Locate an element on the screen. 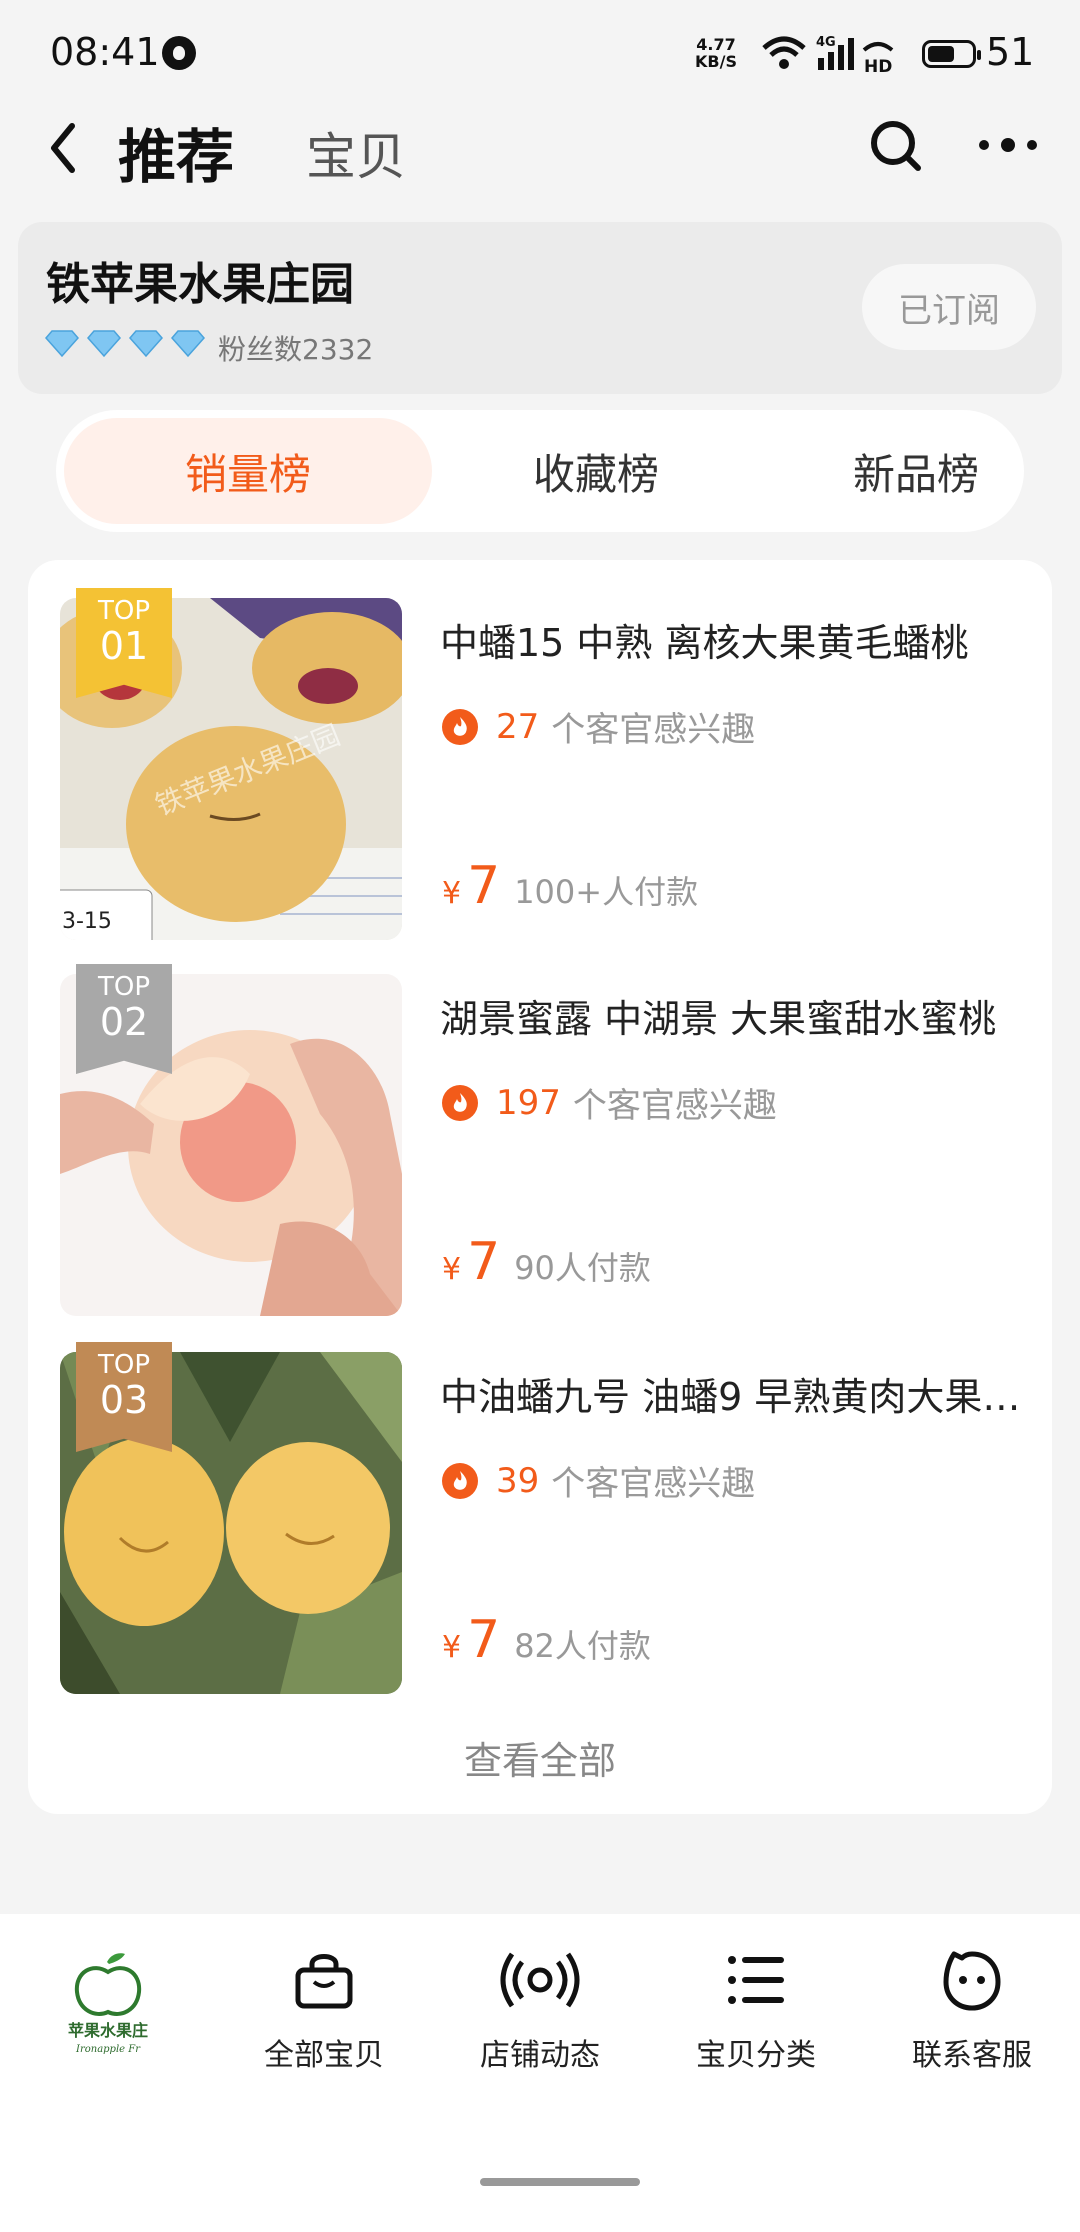  image-tag: 3-15 is located at coordinates (87, 921).